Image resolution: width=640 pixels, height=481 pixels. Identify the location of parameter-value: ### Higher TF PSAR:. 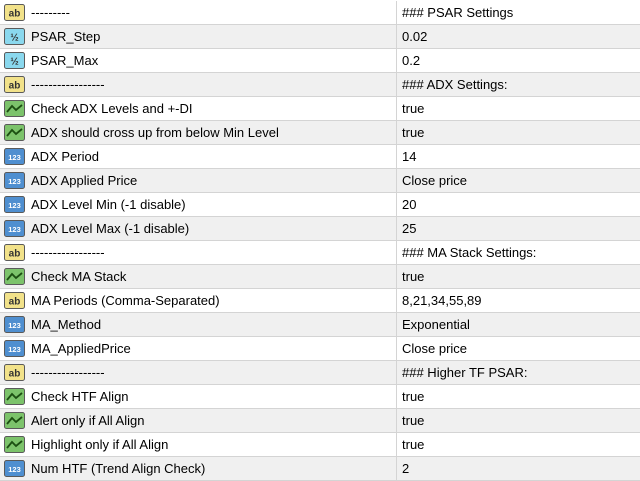
(518, 372).